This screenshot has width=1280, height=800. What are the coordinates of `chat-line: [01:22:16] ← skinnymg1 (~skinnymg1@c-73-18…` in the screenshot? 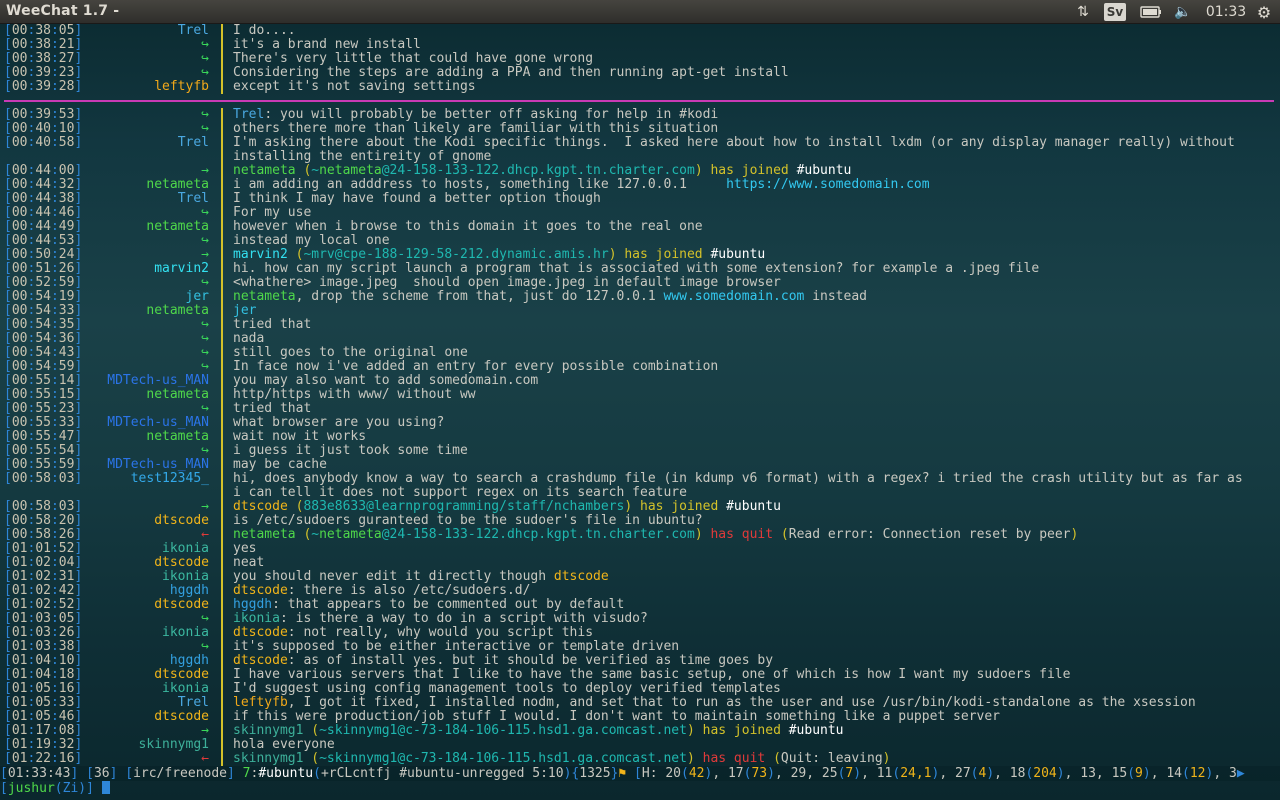 It's located at (640, 759).